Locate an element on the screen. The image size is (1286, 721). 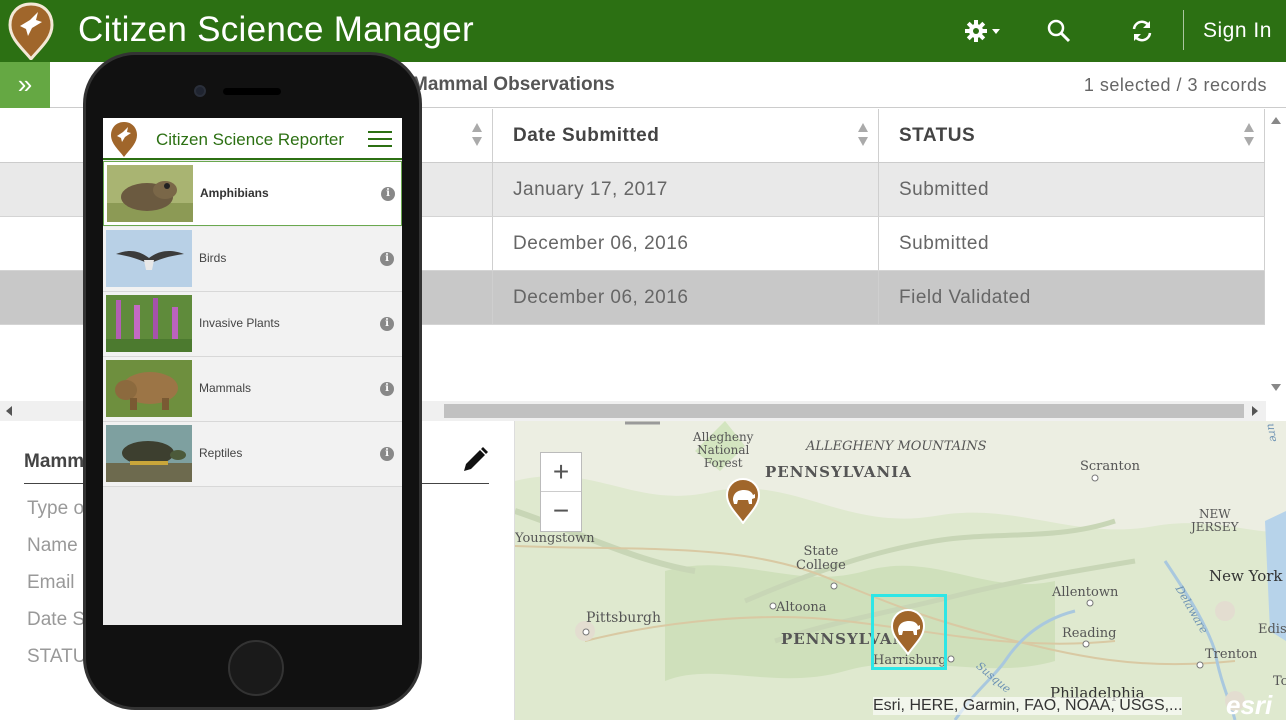
field-type: Type o is located at coordinates (56, 508).